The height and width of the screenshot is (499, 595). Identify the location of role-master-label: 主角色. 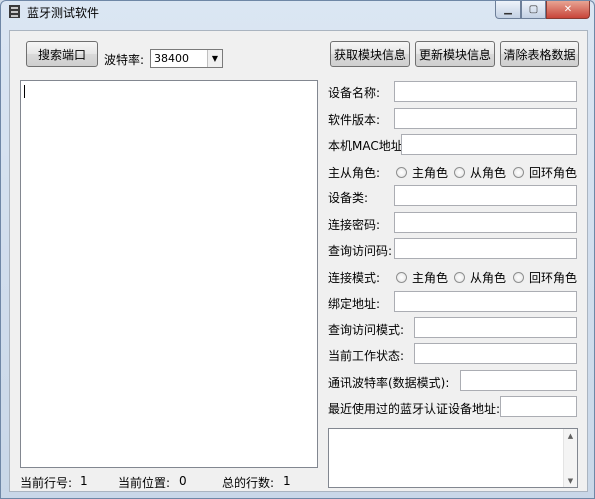
(430, 172).